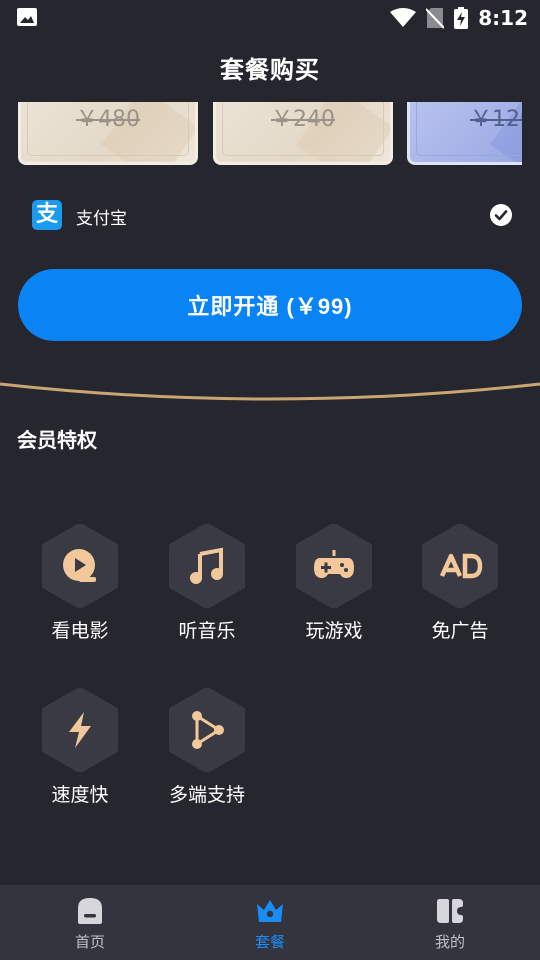 The height and width of the screenshot is (960, 540). Describe the element at coordinates (108, 119) in the screenshot. I see `plan-price: ￥480` at that location.